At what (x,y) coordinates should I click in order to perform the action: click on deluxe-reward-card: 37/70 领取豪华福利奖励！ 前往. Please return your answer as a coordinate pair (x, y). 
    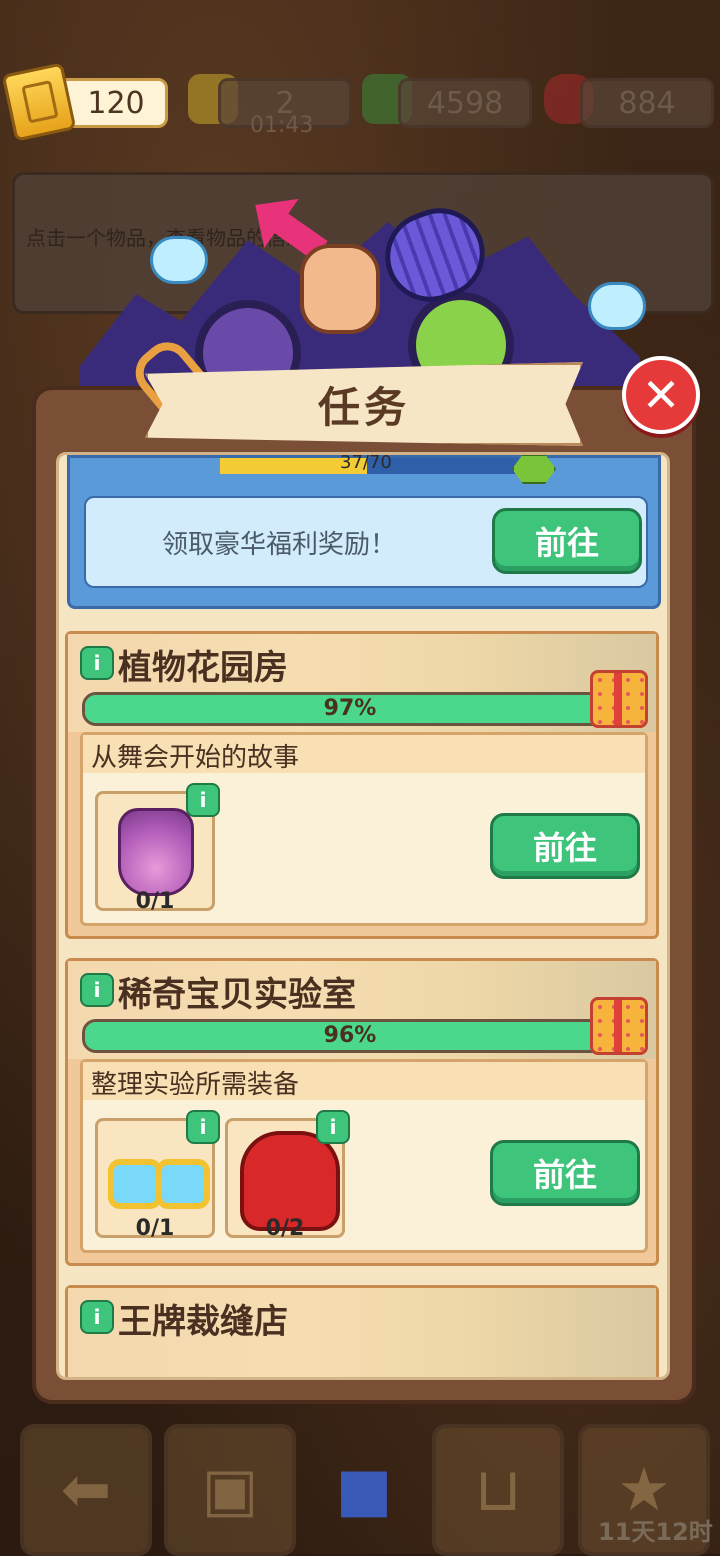
    Looking at the image, I should click on (364, 532).